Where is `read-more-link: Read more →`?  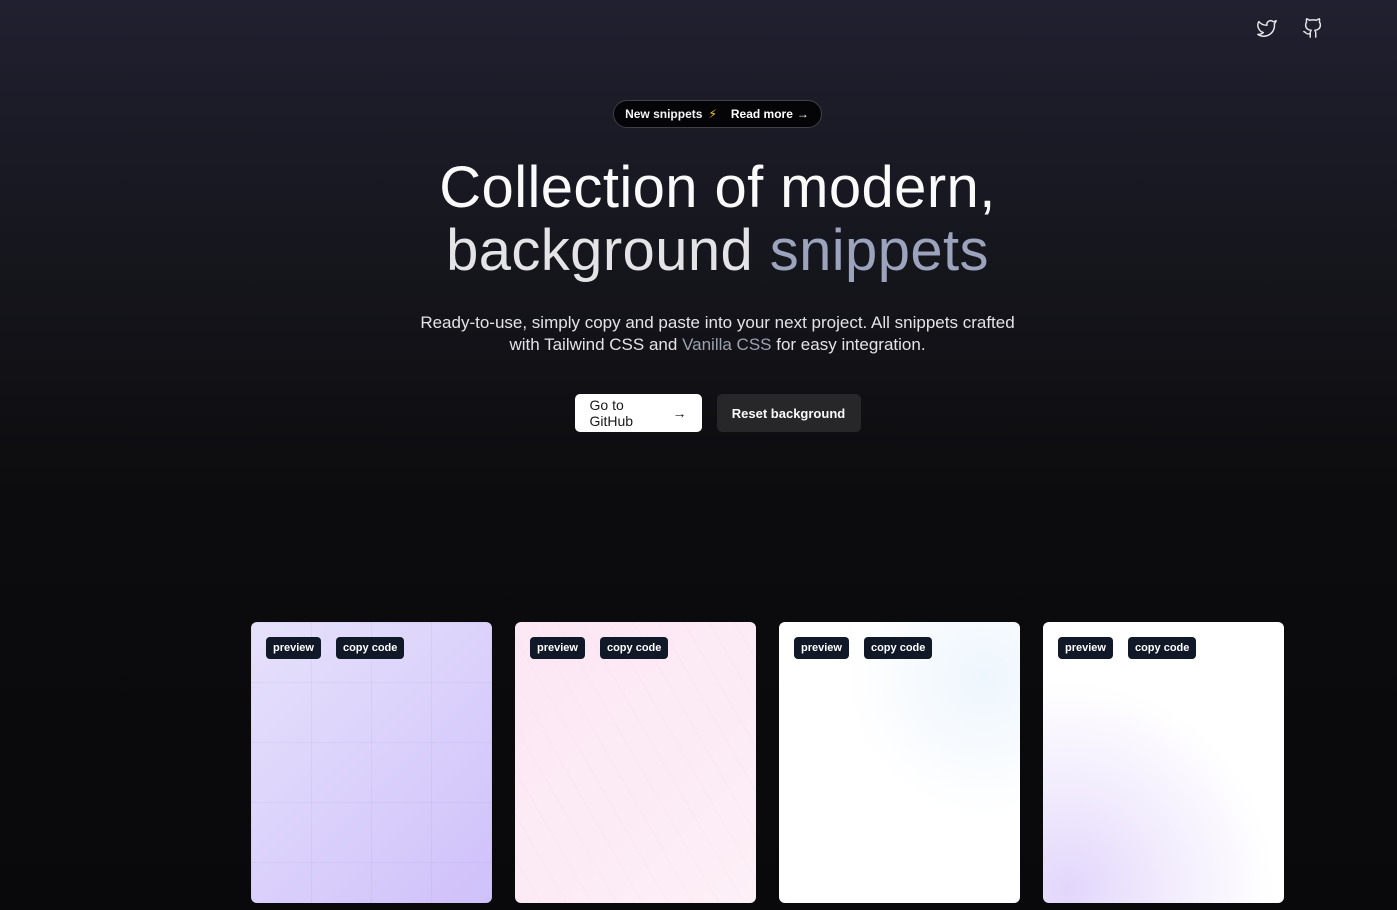
read-more-link: Read more → is located at coordinates (770, 114).